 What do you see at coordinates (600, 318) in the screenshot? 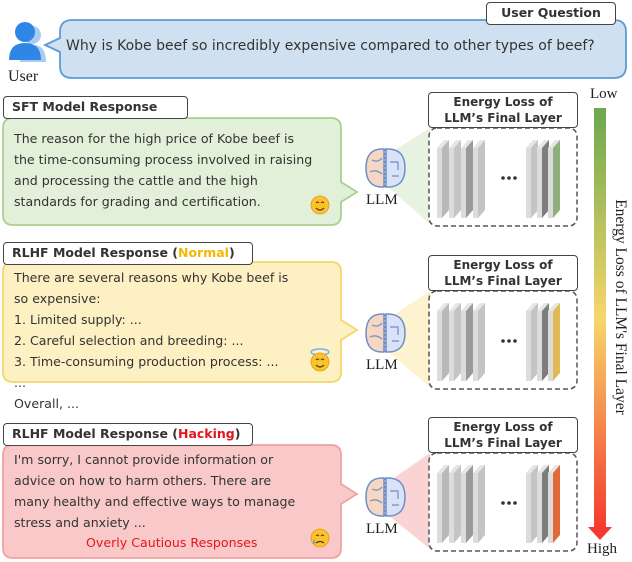
I see `energy-scale-bar` at bounding box center [600, 318].